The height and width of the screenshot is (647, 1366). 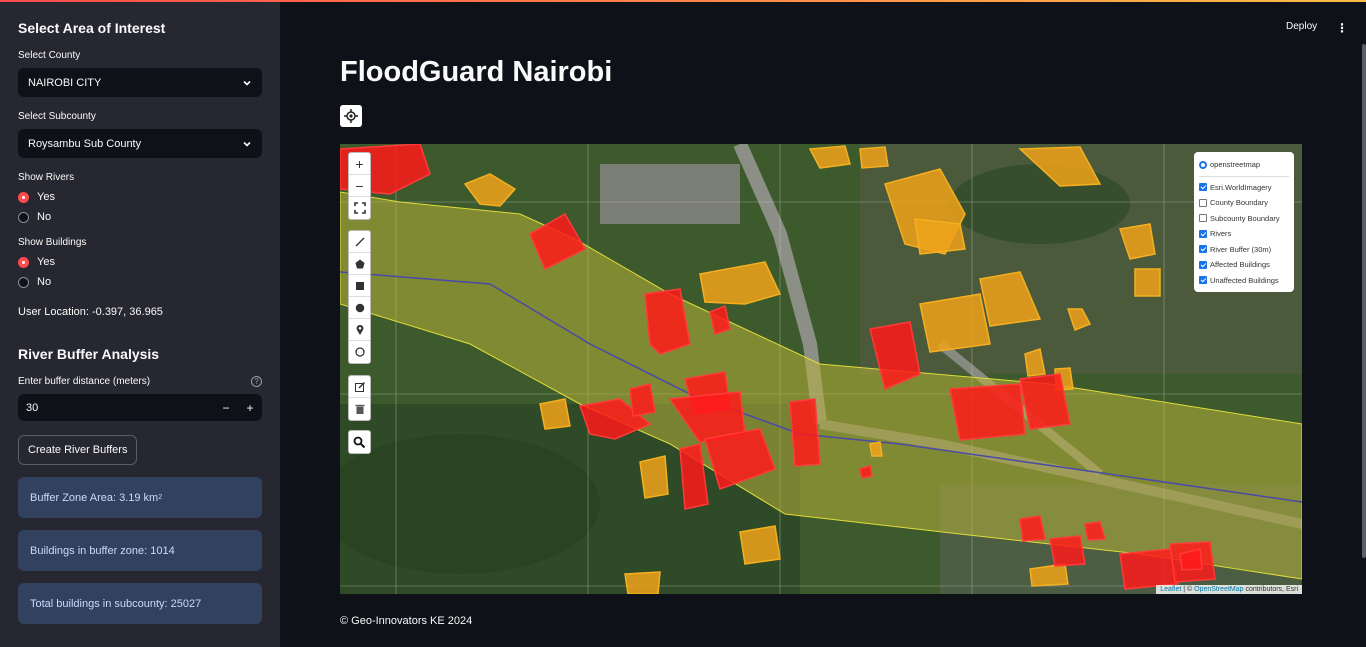 I want to click on square-unit: 2, so click(x=160, y=497).